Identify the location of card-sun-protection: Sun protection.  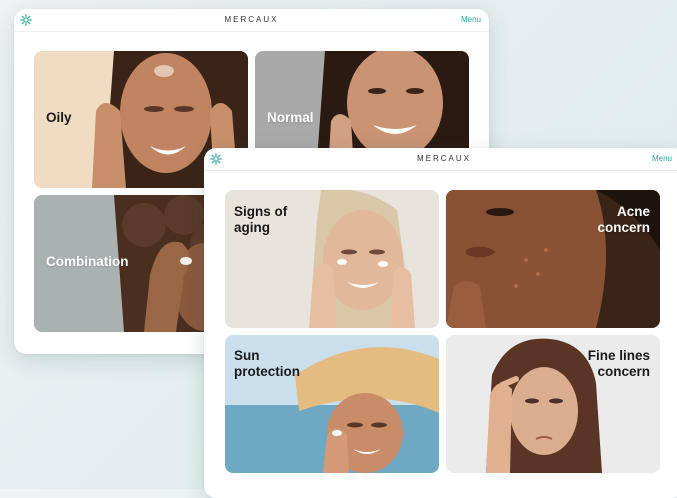
(332, 404).